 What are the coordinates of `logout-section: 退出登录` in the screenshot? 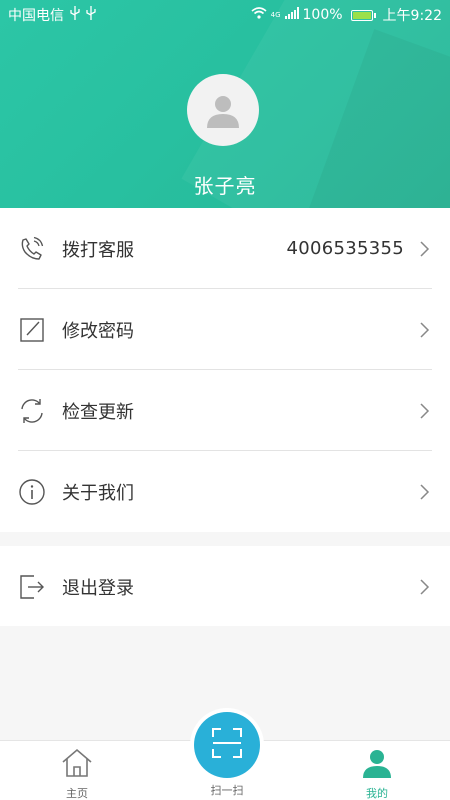 It's located at (225, 586).